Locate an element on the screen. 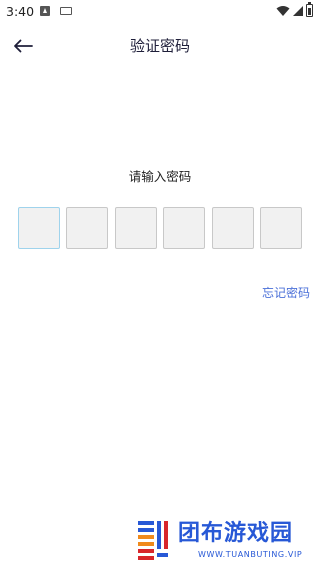 This screenshot has width=320, height=568. page-title: 验证密码 is located at coordinates (159, 46).